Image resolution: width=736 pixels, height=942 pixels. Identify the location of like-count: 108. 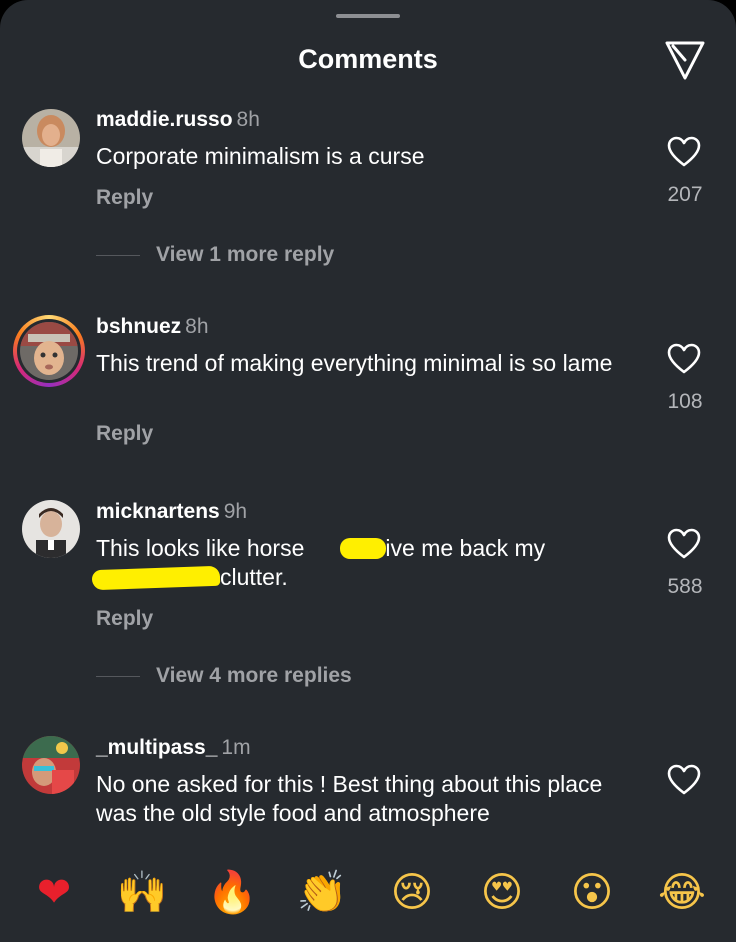
(685, 401).